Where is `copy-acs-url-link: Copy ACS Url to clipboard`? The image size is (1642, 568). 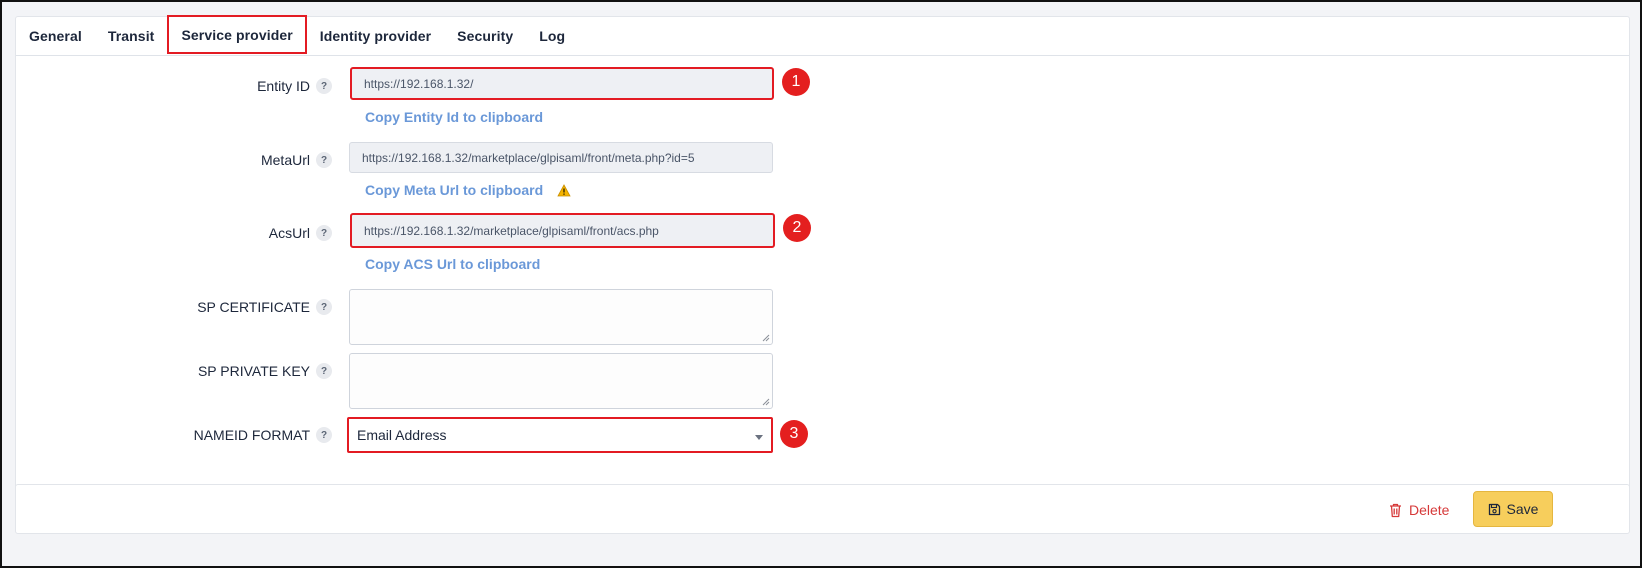
copy-acs-url-link: Copy ACS Url to clipboard is located at coordinates (452, 264).